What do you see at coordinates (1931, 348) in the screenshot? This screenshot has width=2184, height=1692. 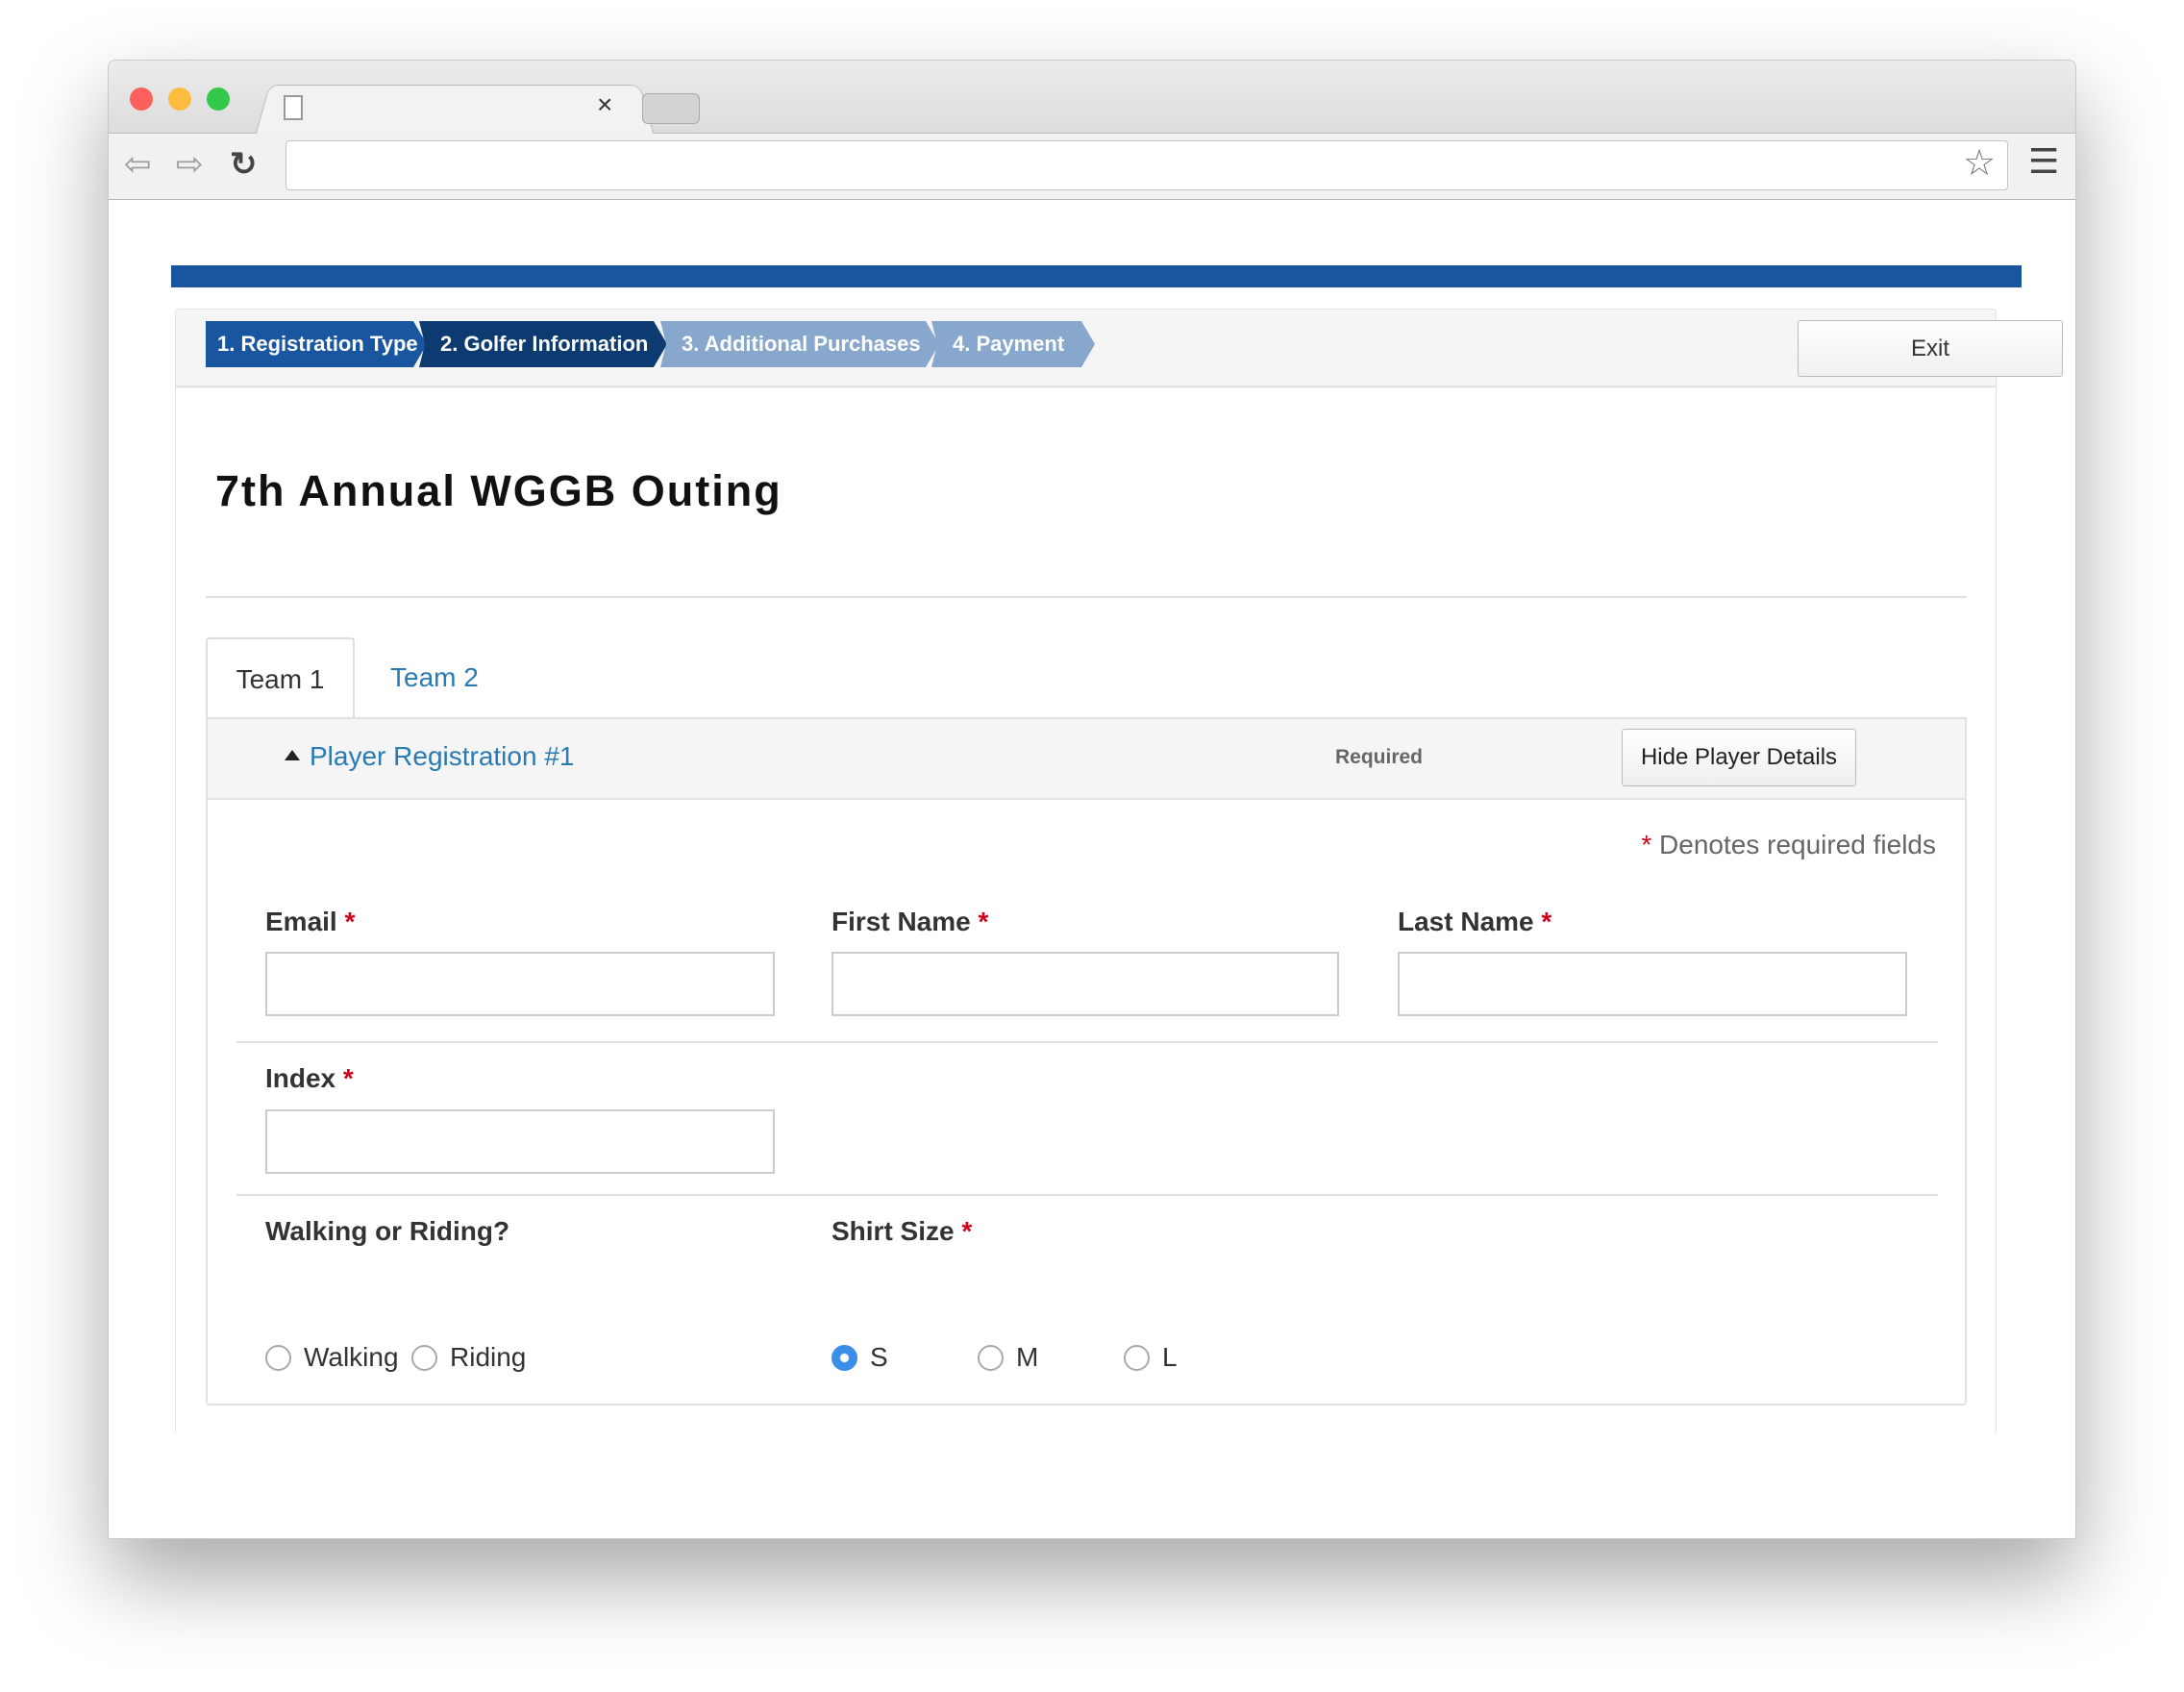 I see `exit-button: Exit` at bounding box center [1931, 348].